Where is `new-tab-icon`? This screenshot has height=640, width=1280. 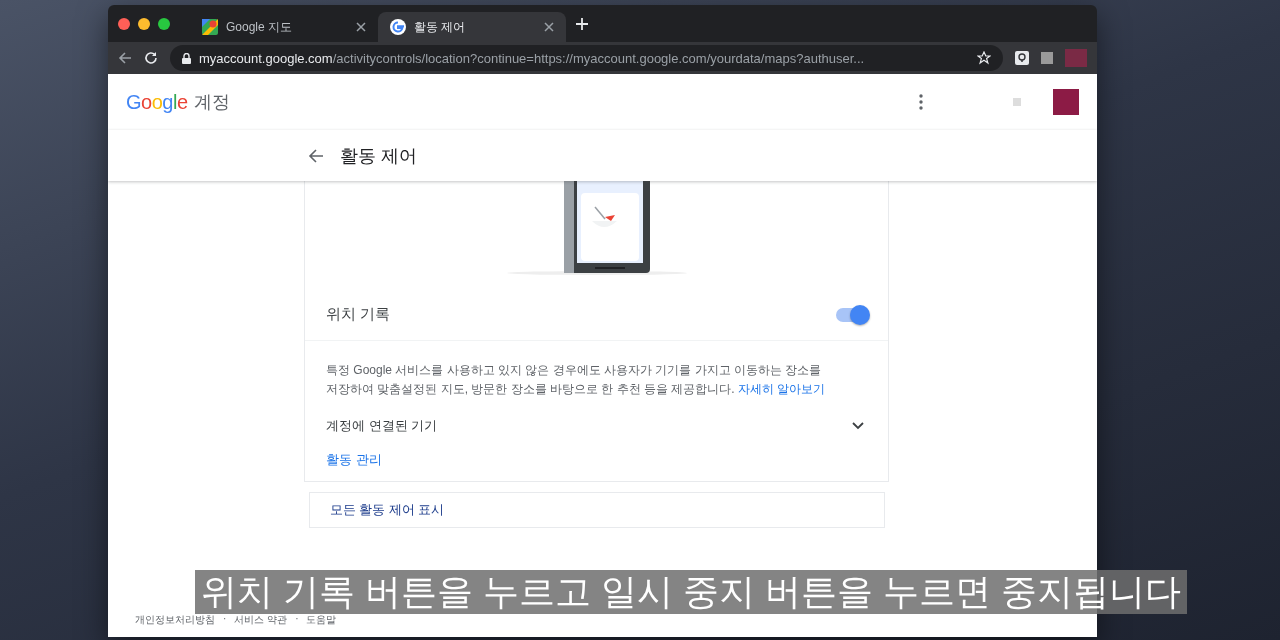
new-tab-icon is located at coordinates (582, 23).